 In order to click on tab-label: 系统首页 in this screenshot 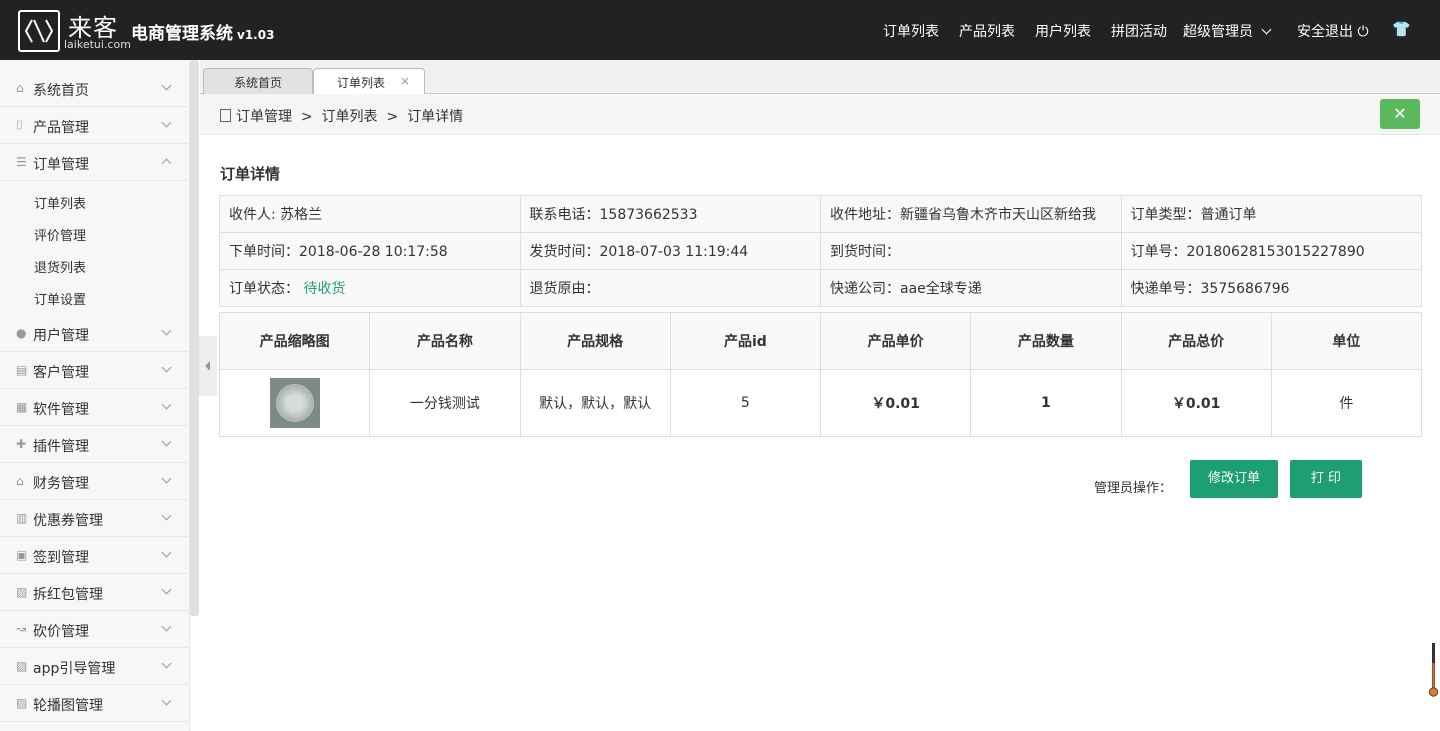, I will do `click(257, 83)`.